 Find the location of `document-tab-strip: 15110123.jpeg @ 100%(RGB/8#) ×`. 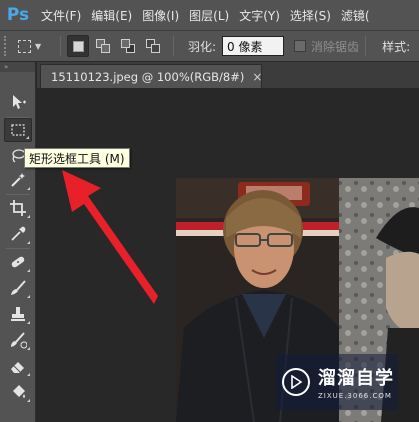

document-tab-strip: 15110123.jpeg @ 100%(RGB/8#) × is located at coordinates (228, 75).